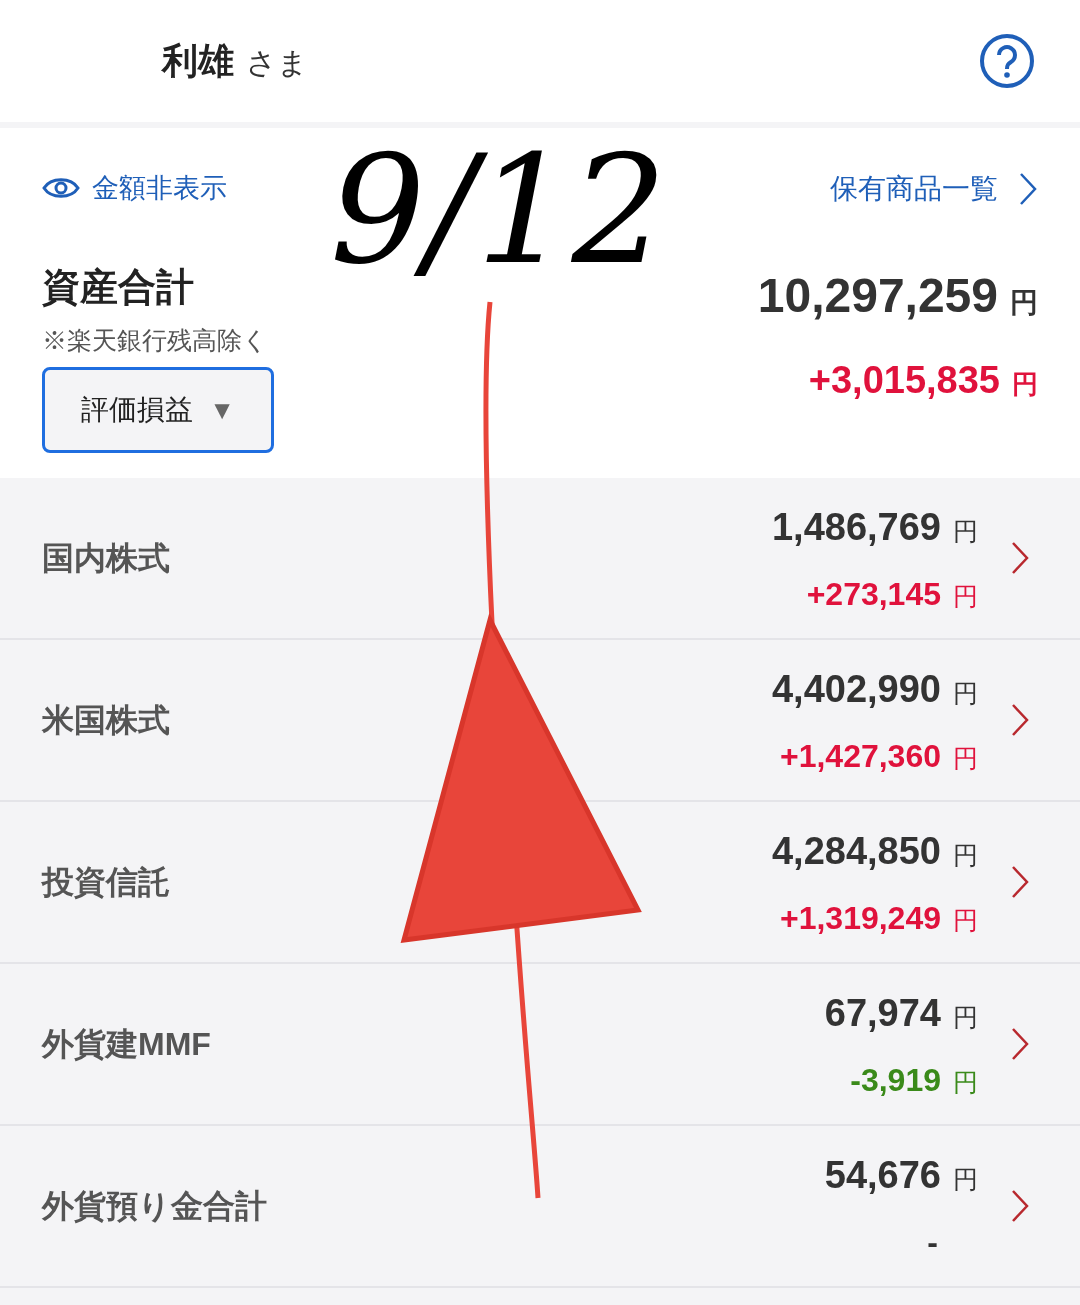 This screenshot has height=1305, width=1080. What do you see at coordinates (155, 340) in the screenshot?
I see `note-text: ※楽天銀行残高除く` at bounding box center [155, 340].